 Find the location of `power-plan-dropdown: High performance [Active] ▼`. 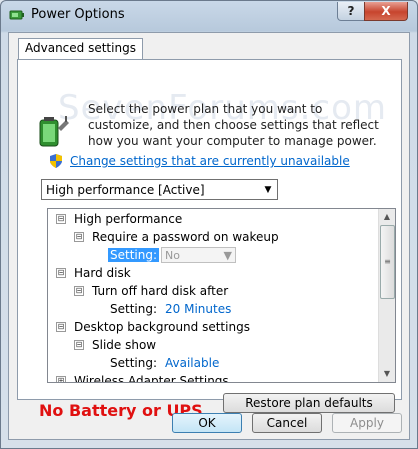

power-plan-dropdown: High performance [Active] ▼ is located at coordinates (159, 189).